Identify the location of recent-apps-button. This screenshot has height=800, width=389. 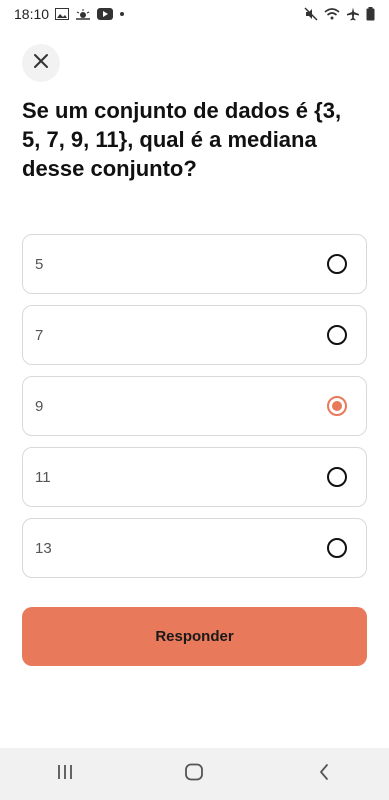
(65, 774).